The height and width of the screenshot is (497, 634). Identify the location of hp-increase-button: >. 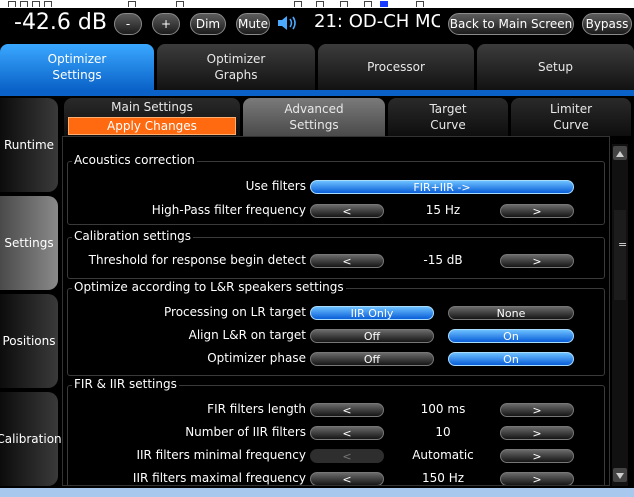
(537, 211).